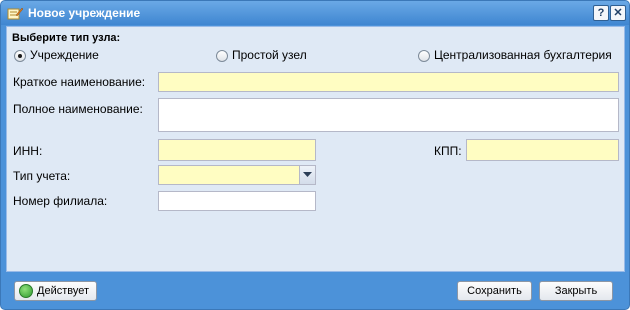 Image resolution: width=630 pixels, height=310 pixels. Describe the element at coordinates (222, 56) in the screenshot. I see `radio-simple-node` at that location.